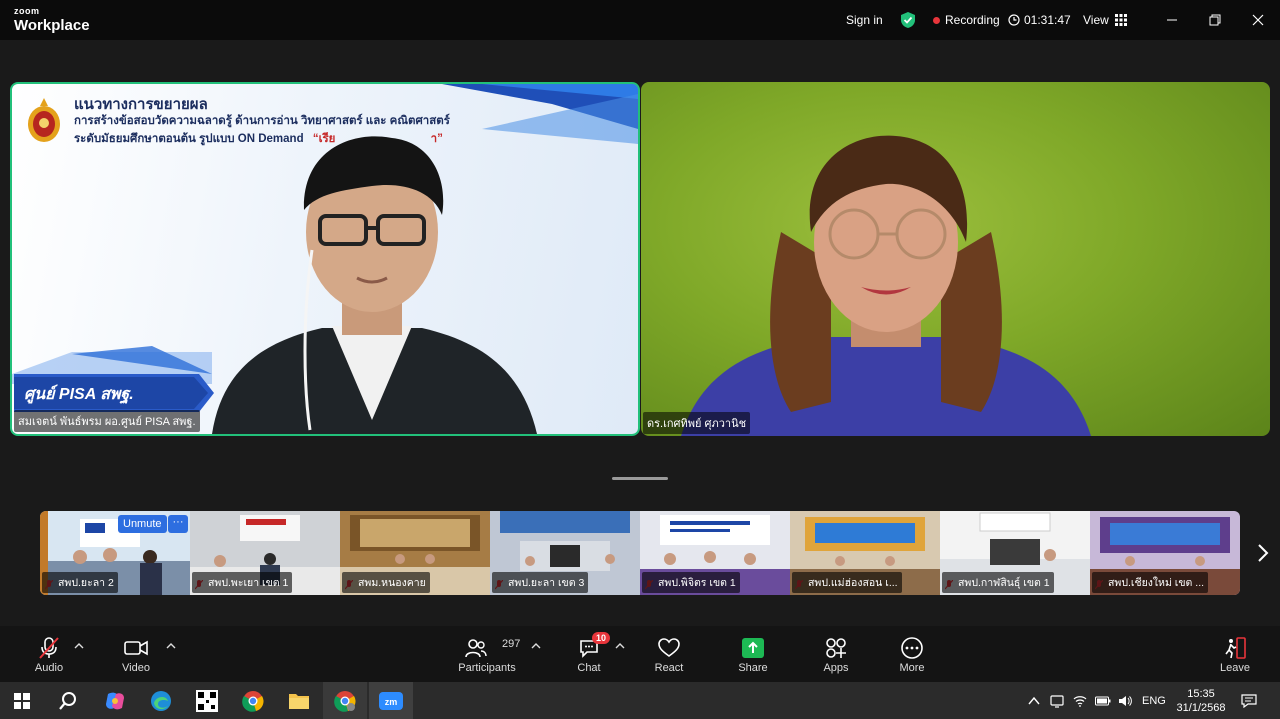  I want to click on leave-exit-icon, so click(1235, 648).